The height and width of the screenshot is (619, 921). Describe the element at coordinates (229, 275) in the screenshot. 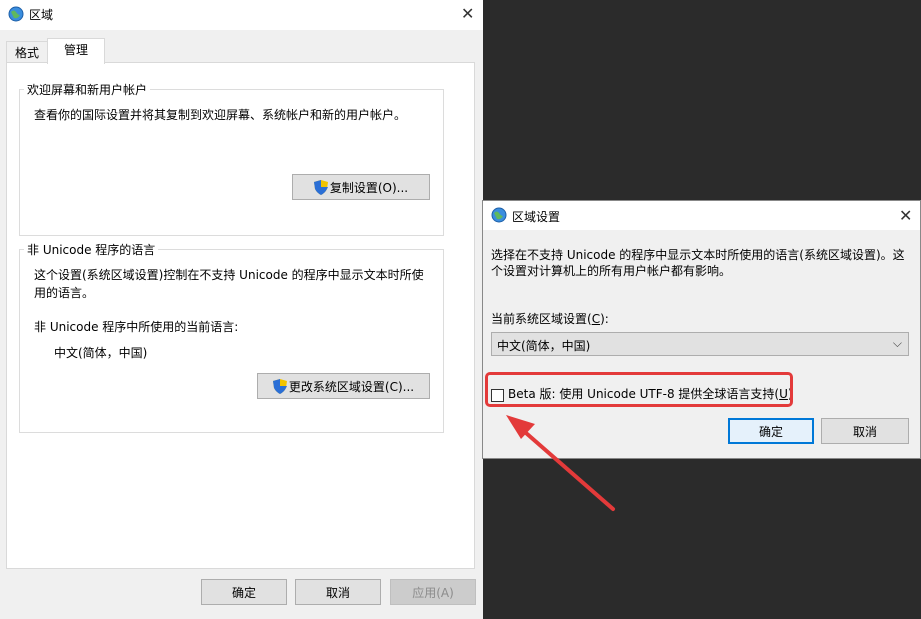

I see `unicode-description-line1: 这个设置(系统区域设置)控制在不支持 Unicode 的程序中显示文本时所使` at that location.